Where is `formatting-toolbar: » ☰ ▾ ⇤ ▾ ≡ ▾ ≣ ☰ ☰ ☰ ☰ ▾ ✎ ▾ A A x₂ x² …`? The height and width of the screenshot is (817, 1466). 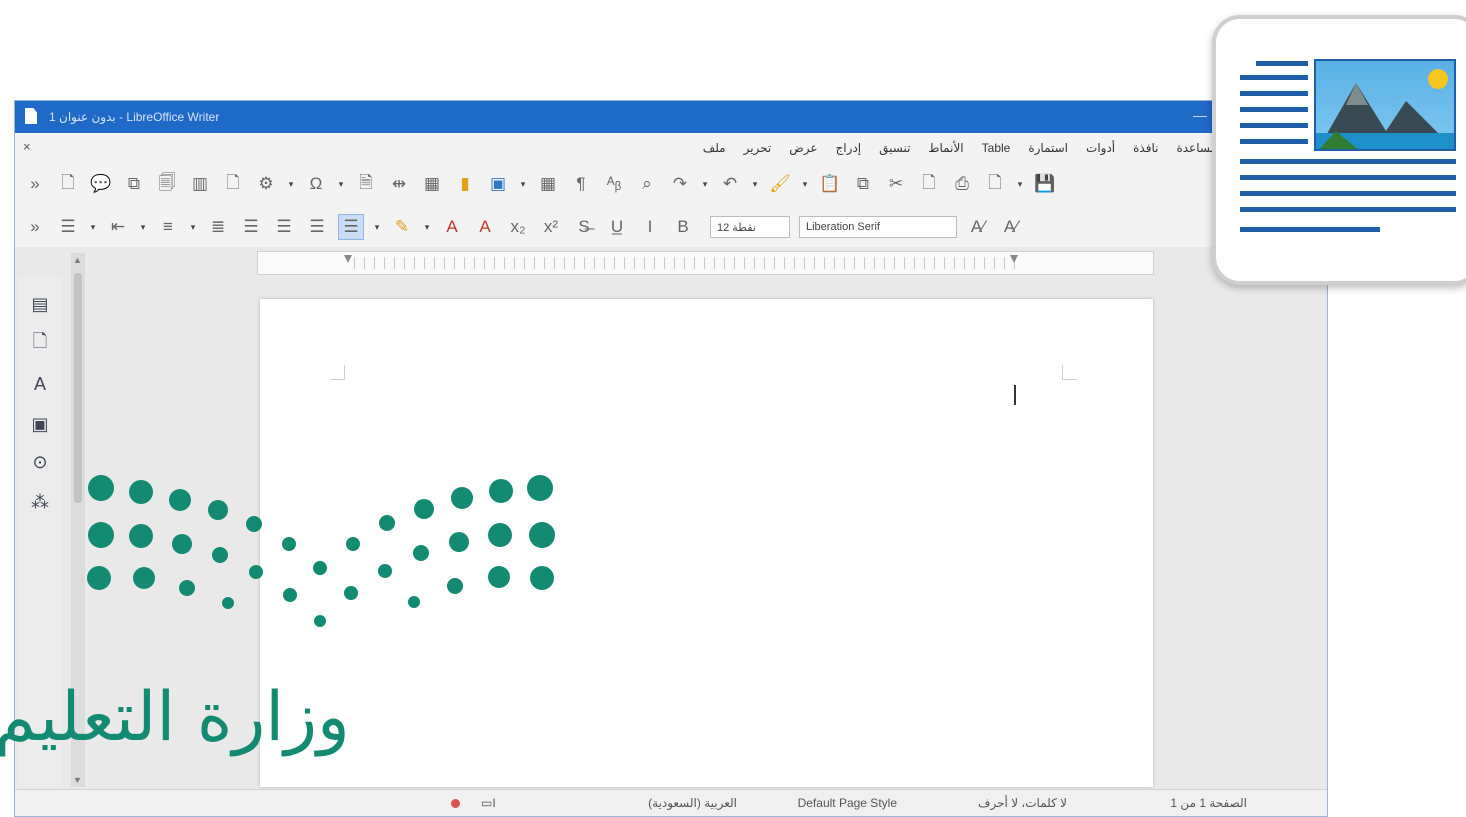 formatting-toolbar: » ☰ ▾ ⇤ ▾ ≡ ▾ ≣ ☰ ☰ ☰ ☰ ▾ ✎ ▾ A A x₂ x² … is located at coordinates (671, 226).